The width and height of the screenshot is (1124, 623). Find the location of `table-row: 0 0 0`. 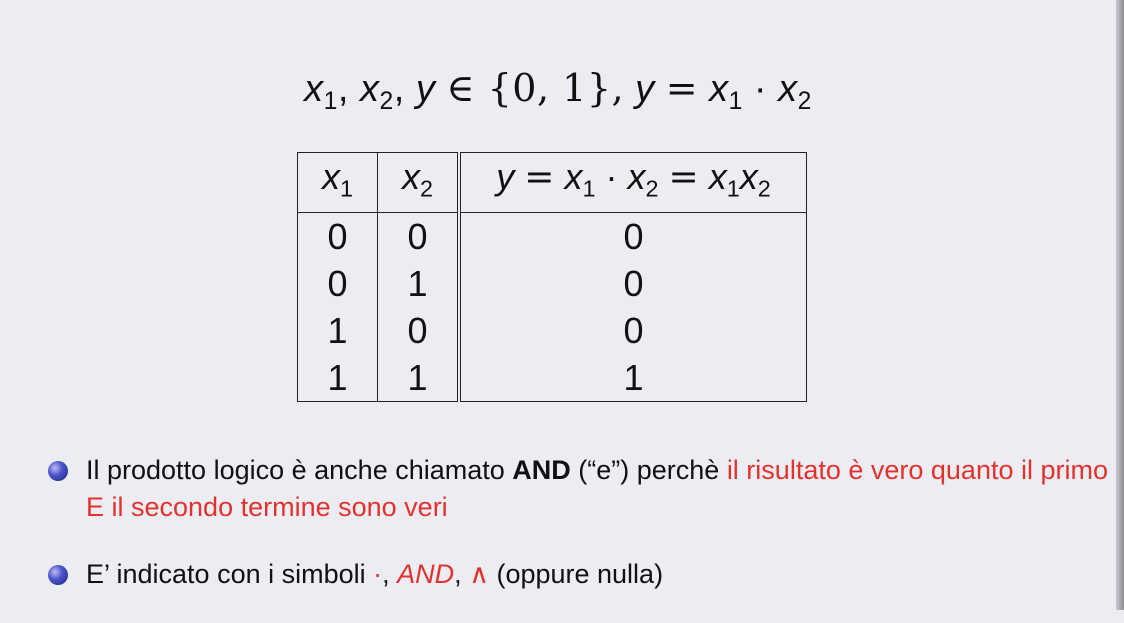

table-row: 0 0 0 is located at coordinates (552, 236).